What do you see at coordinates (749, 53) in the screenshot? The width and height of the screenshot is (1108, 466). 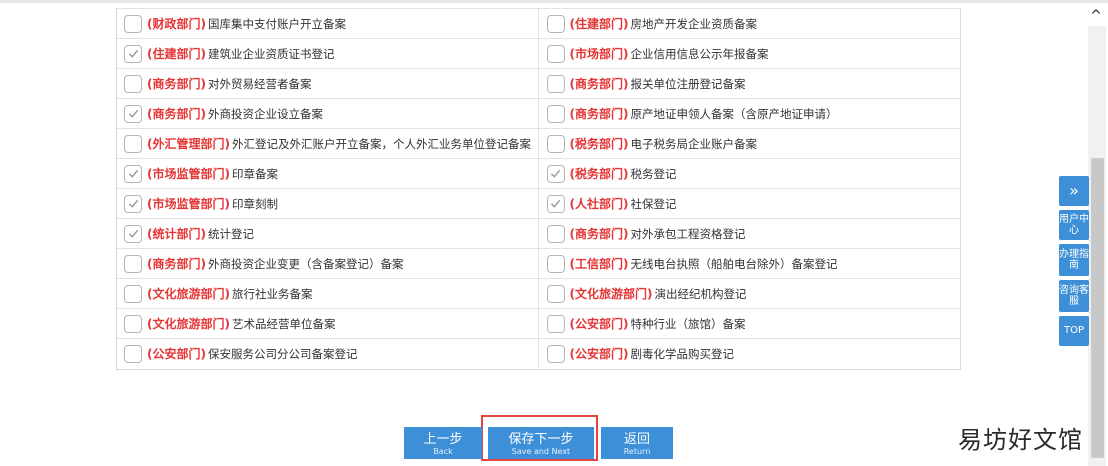 I see `list-item: (市场部门) 企业信用信息公示年报备案` at bounding box center [749, 53].